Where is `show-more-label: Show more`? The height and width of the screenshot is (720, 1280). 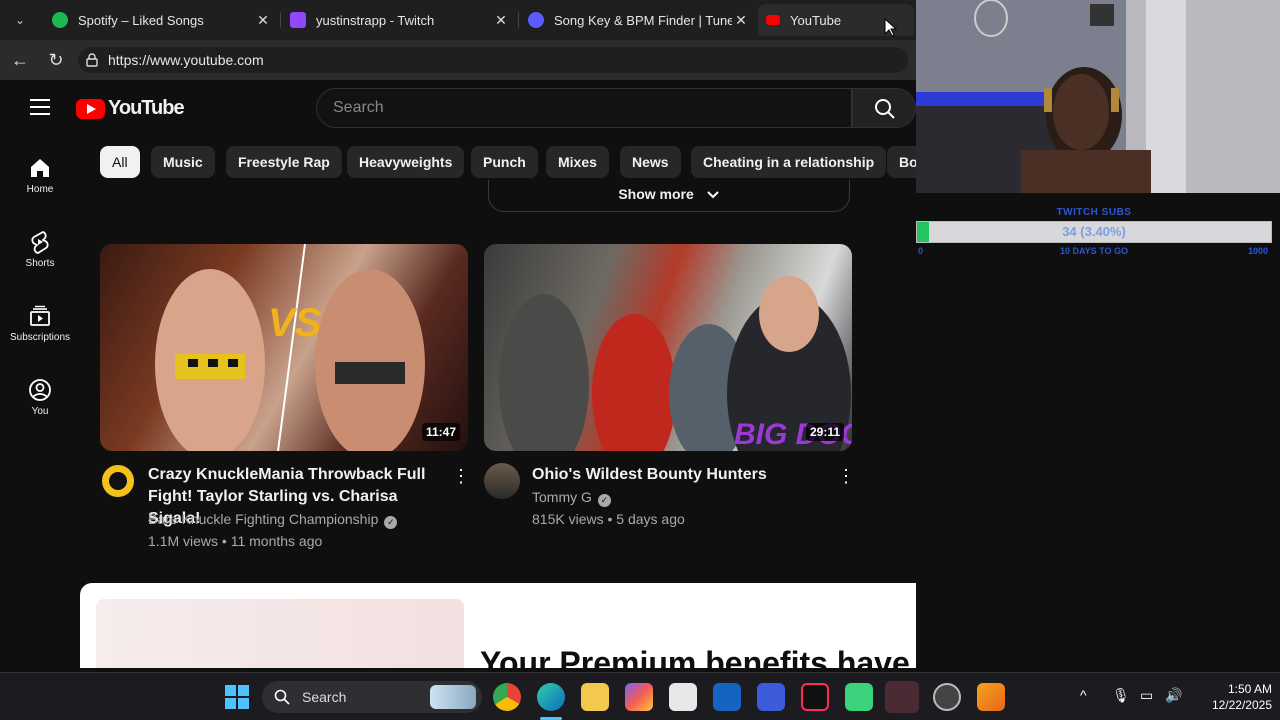
show-more-label: Show more is located at coordinates (656, 194).